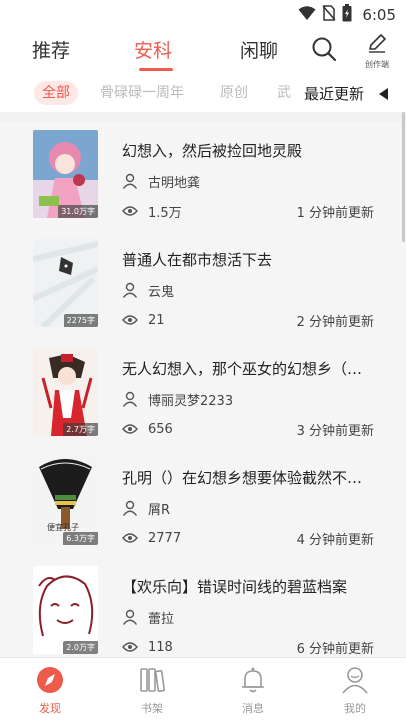 This screenshot has height=721, width=406. I want to click on nav-discover: 发现, so click(50, 690).